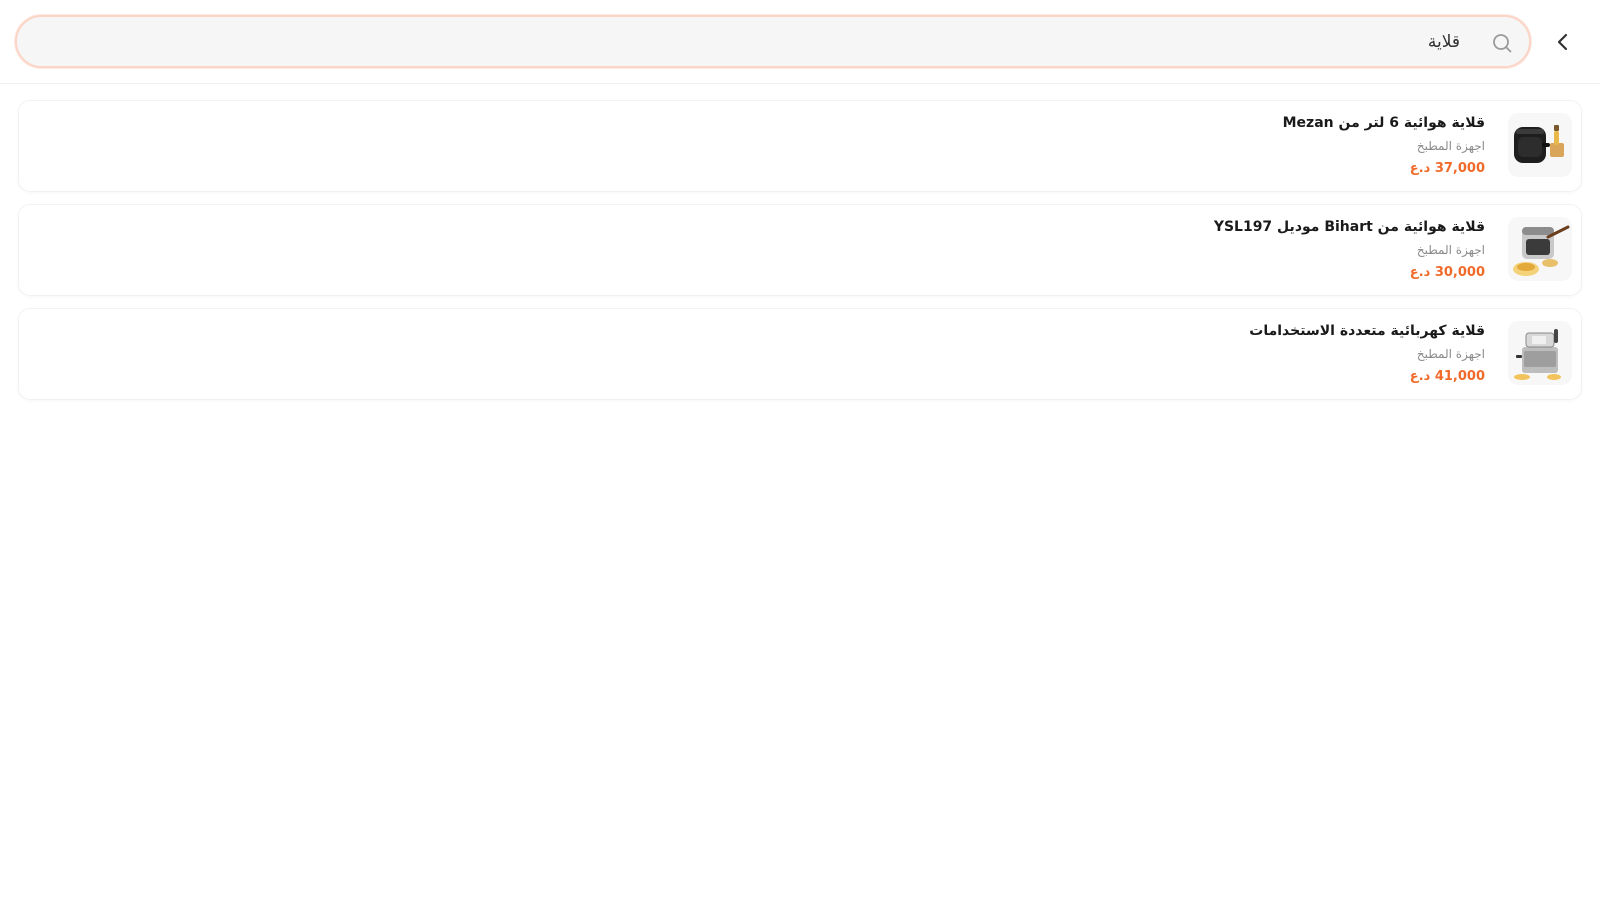 This screenshot has height=900, width=1600. What do you see at coordinates (1447, 272) in the screenshot?
I see `product-price: 30,000 د.ع` at bounding box center [1447, 272].